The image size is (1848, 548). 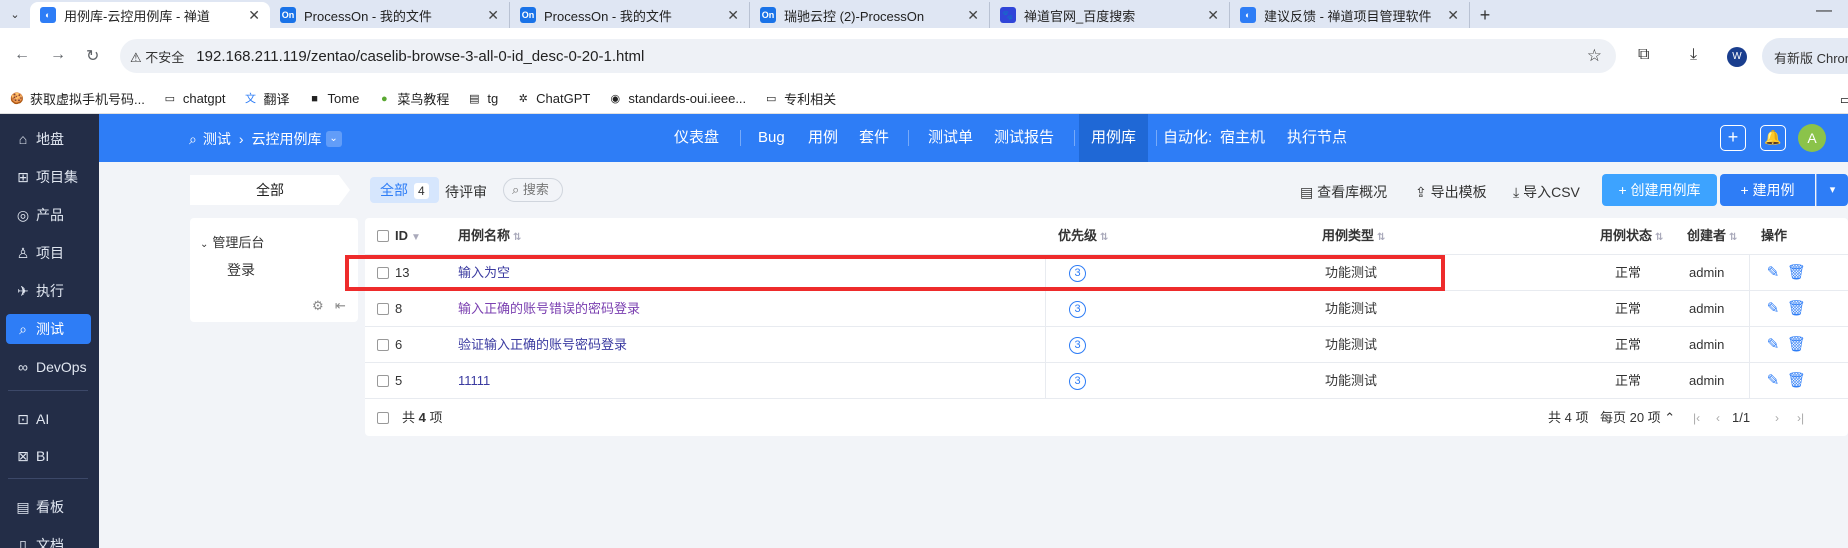 What do you see at coordinates (408, 236) in the screenshot?
I see `column-header-id: ID ▼` at bounding box center [408, 236].